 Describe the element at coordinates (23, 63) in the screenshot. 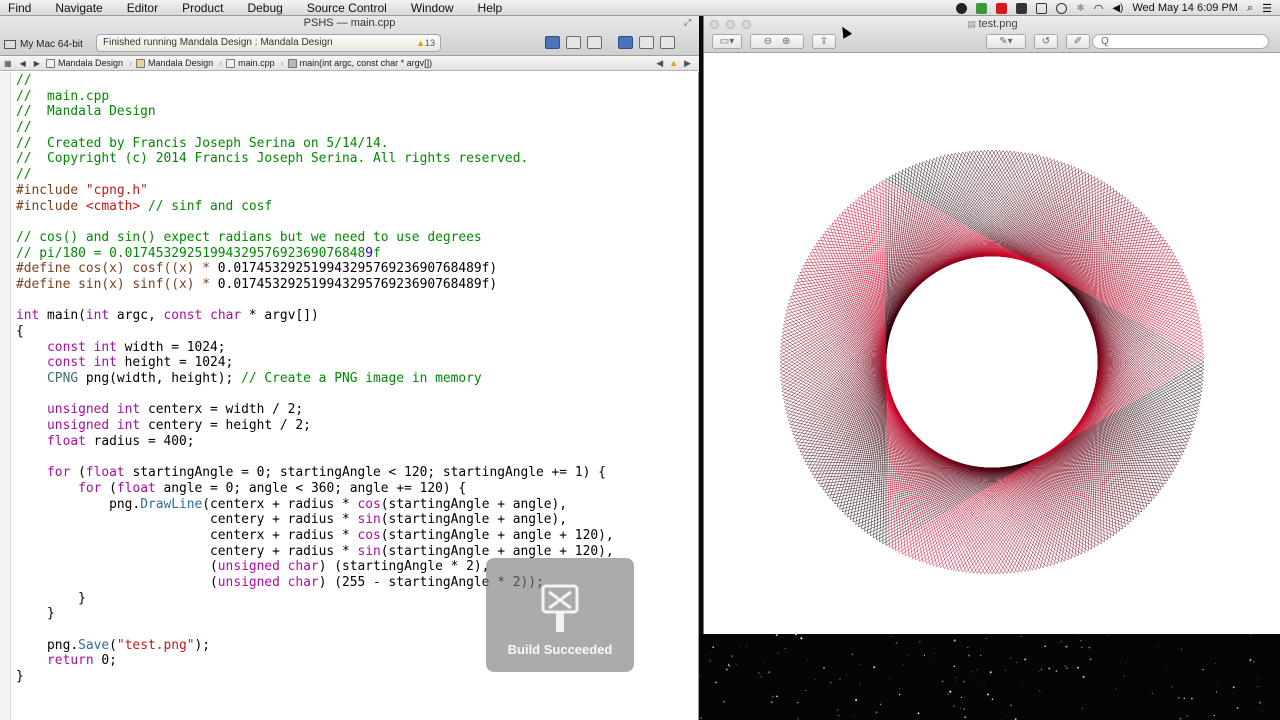

I see `back-icon: ◀` at that location.